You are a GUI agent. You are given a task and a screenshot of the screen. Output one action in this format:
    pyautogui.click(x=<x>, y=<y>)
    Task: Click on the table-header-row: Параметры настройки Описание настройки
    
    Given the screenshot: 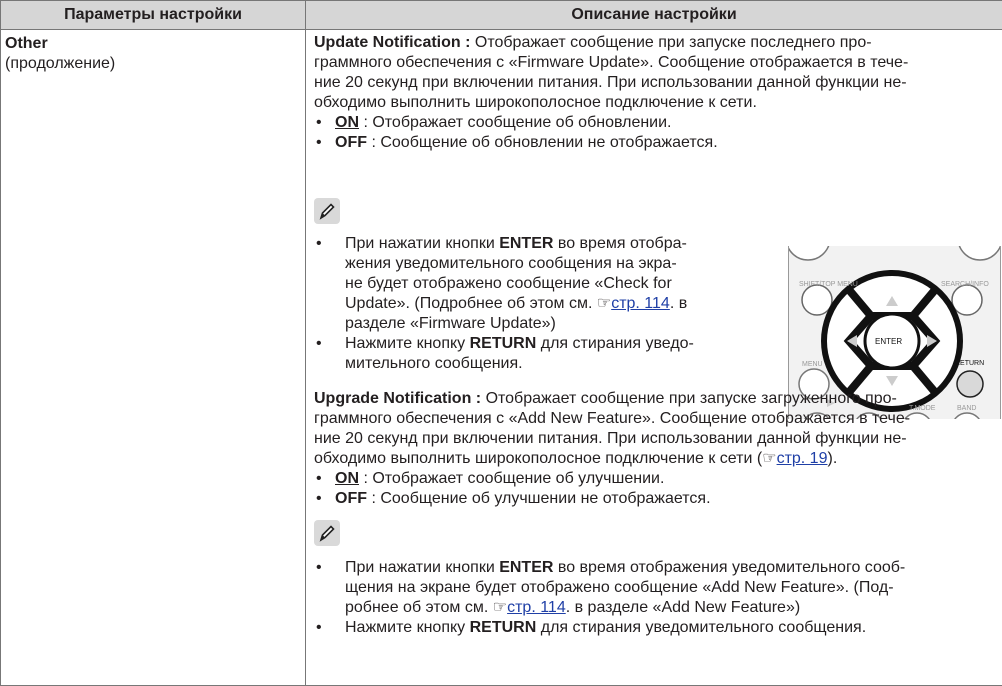 What is the action you would take?
    pyautogui.click(x=501, y=15)
    